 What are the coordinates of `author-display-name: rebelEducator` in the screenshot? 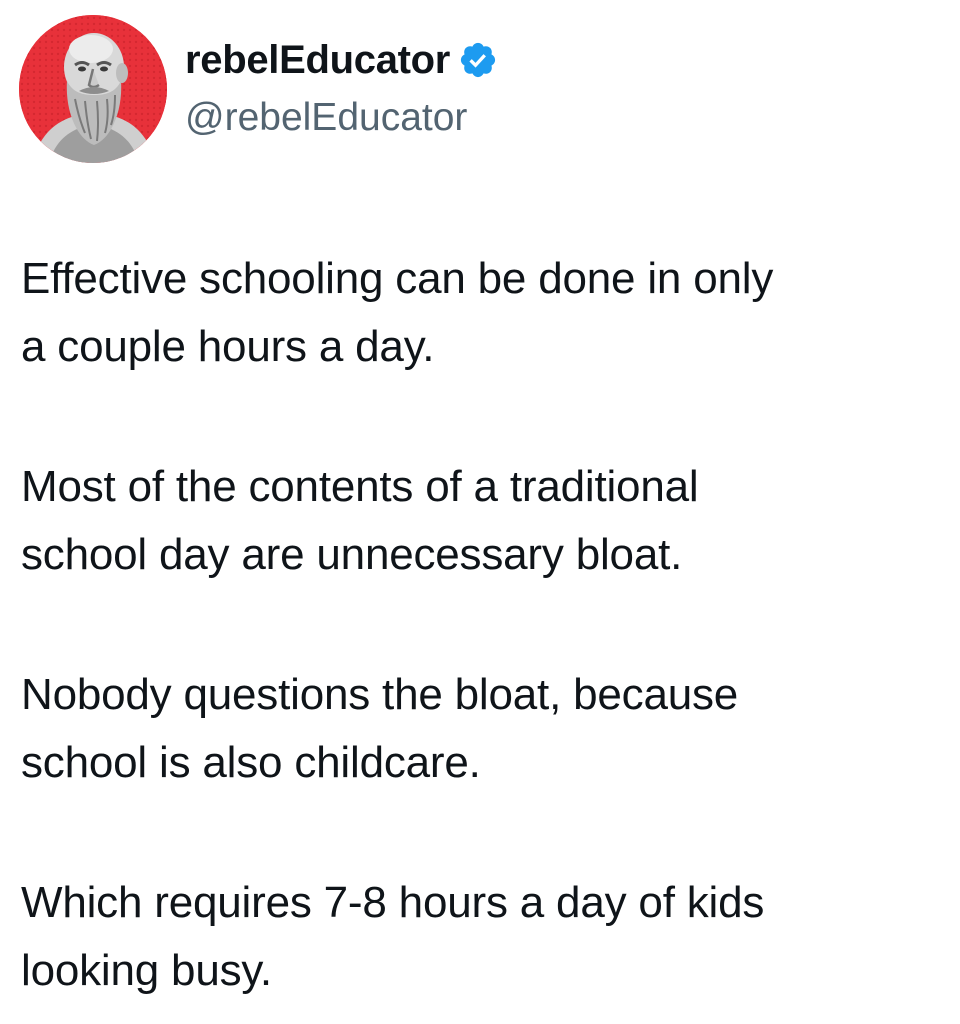 It's located at (317, 60).